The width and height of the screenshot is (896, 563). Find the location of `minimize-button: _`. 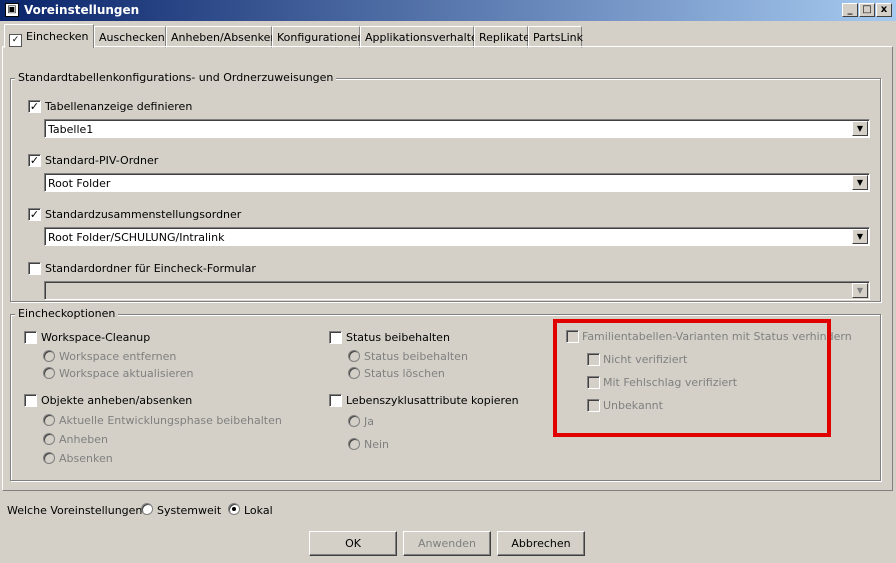

minimize-button: _ is located at coordinates (850, 10).